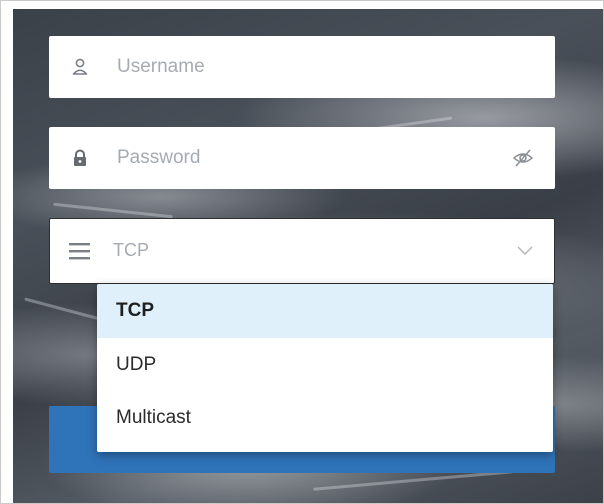 The width and height of the screenshot is (604, 504). I want to click on username-placeholder: Username, so click(161, 66).